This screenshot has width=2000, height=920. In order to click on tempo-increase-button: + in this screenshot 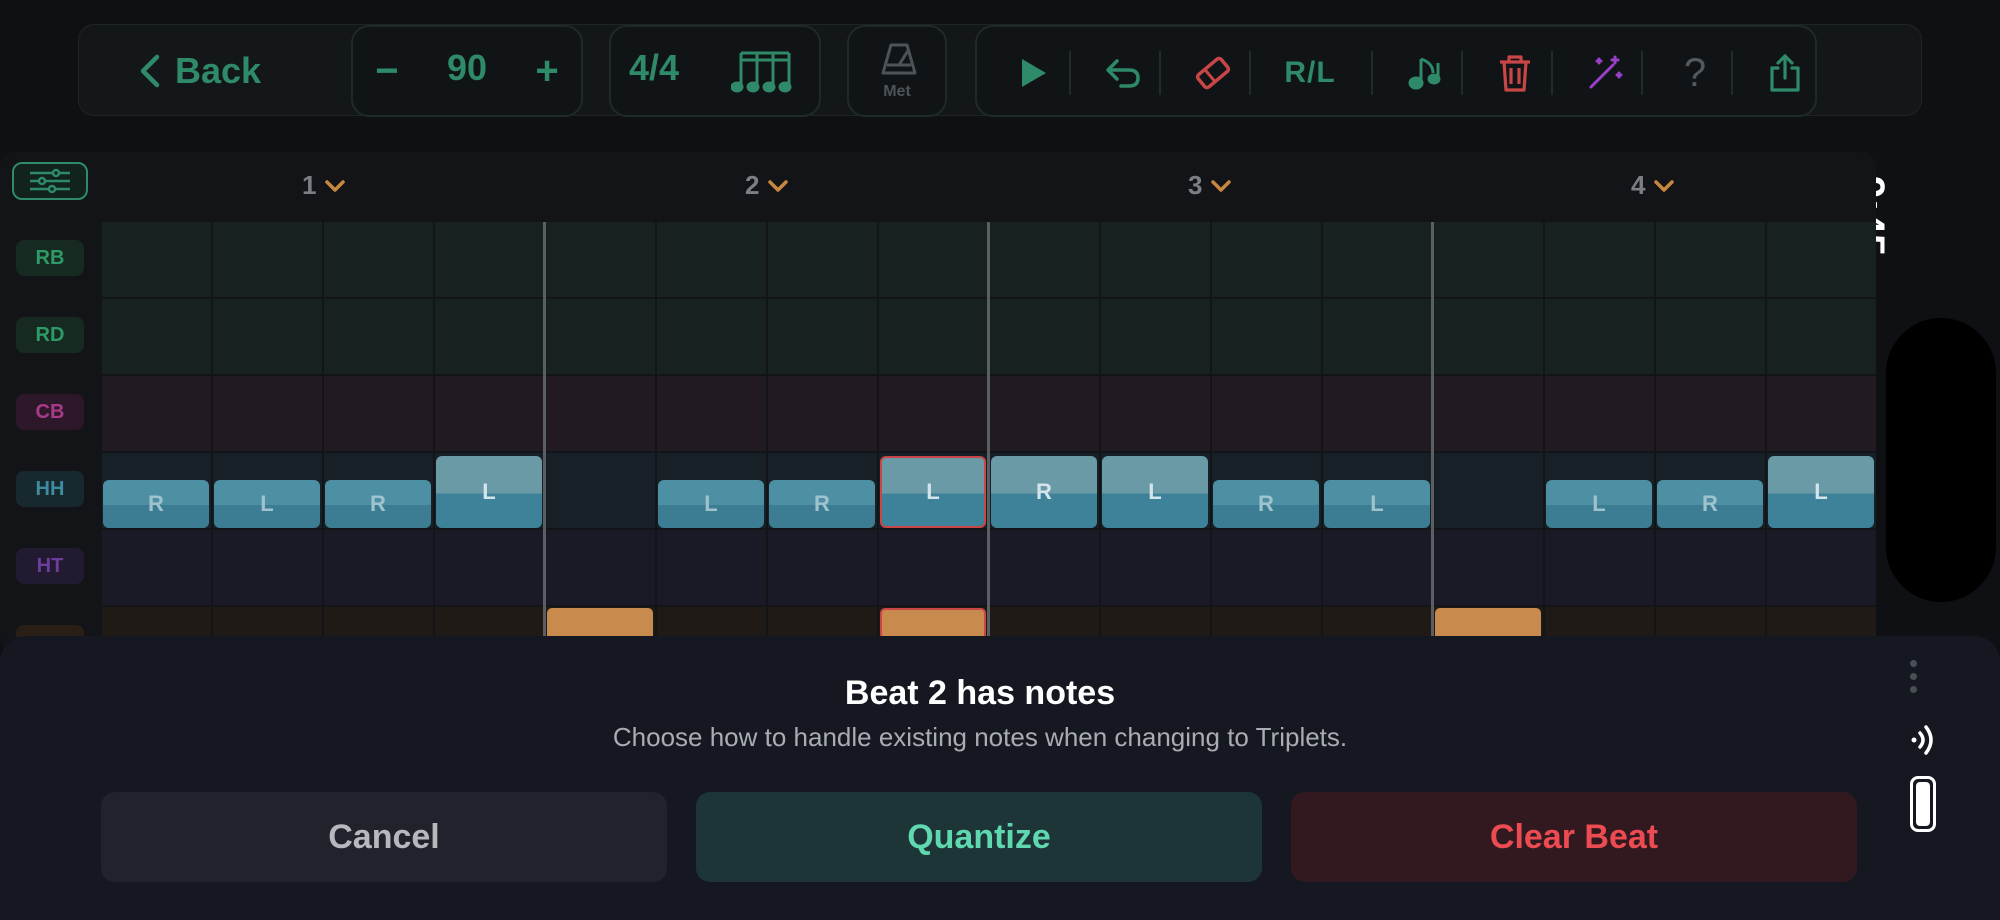, I will do `click(547, 71)`.